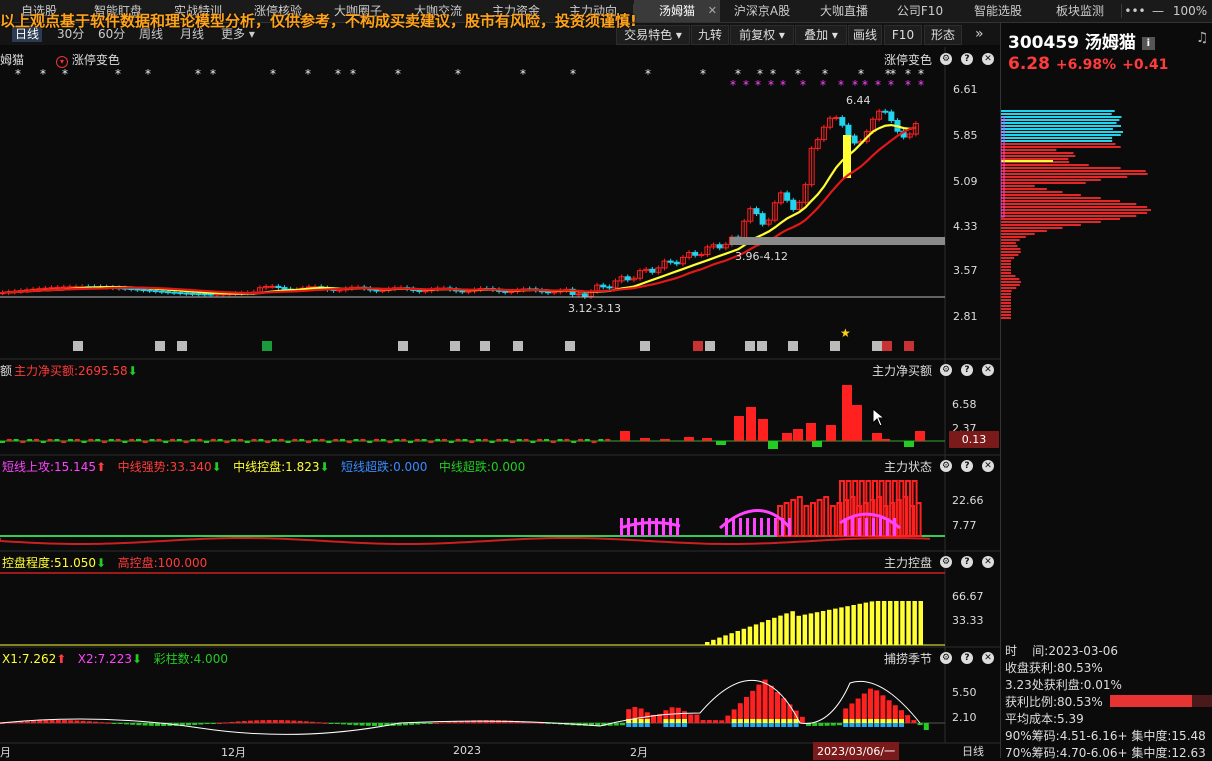  I want to click on panel3-title: 主力状态, so click(908, 466).